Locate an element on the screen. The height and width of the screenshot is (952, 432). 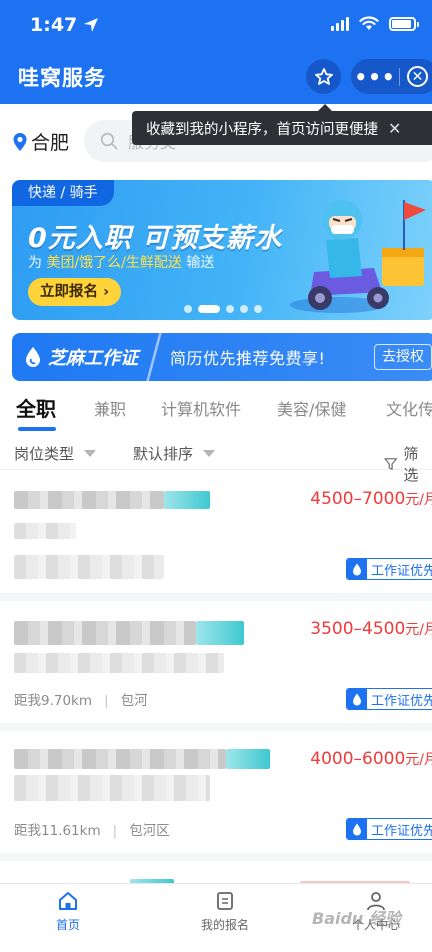
tab-fulltime: 全职 is located at coordinates (36, 407).